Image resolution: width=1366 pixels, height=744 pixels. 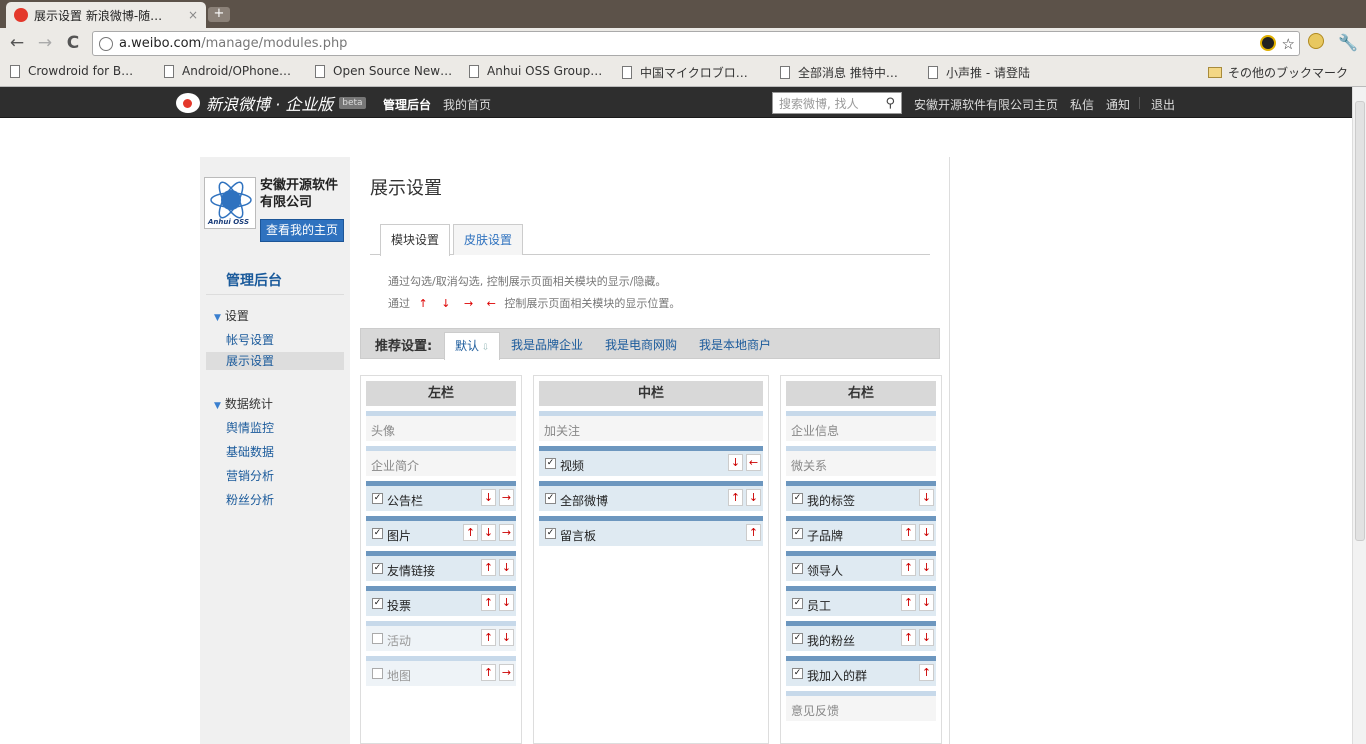 What do you see at coordinates (271, 103) in the screenshot?
I see `weibo-logo: 新浪微博 · 企业版 beta` at bounding box center [271, 103].